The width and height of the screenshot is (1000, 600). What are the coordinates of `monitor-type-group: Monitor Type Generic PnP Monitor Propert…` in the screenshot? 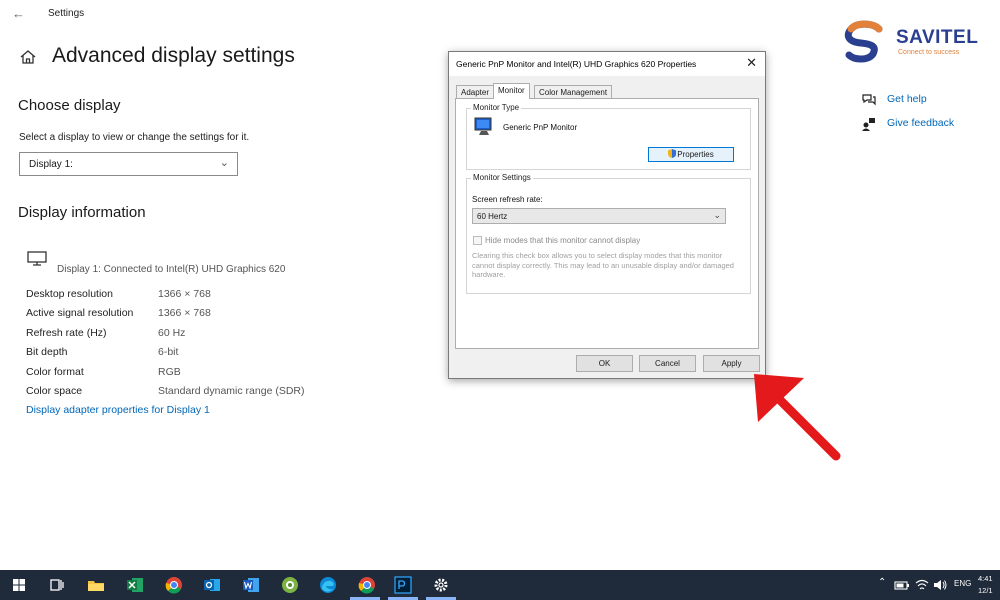 It's located at (608, 136).